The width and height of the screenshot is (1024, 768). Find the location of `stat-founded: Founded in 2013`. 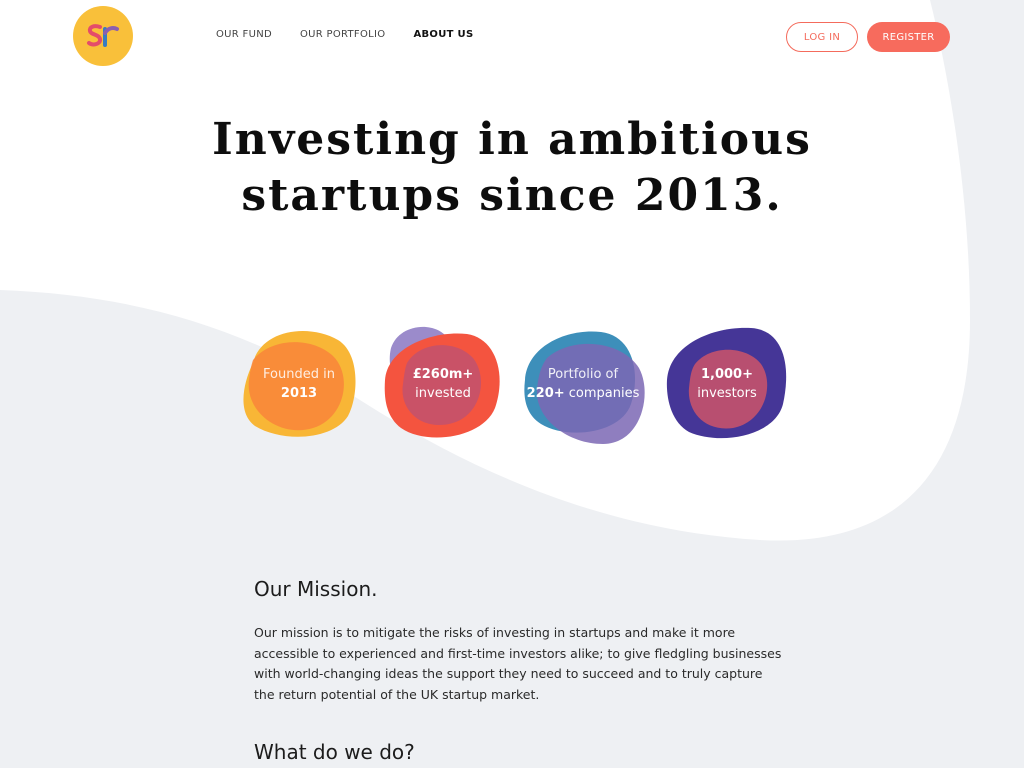

stat-founded: Founded in 2013 is located at coordinates (299, 384).